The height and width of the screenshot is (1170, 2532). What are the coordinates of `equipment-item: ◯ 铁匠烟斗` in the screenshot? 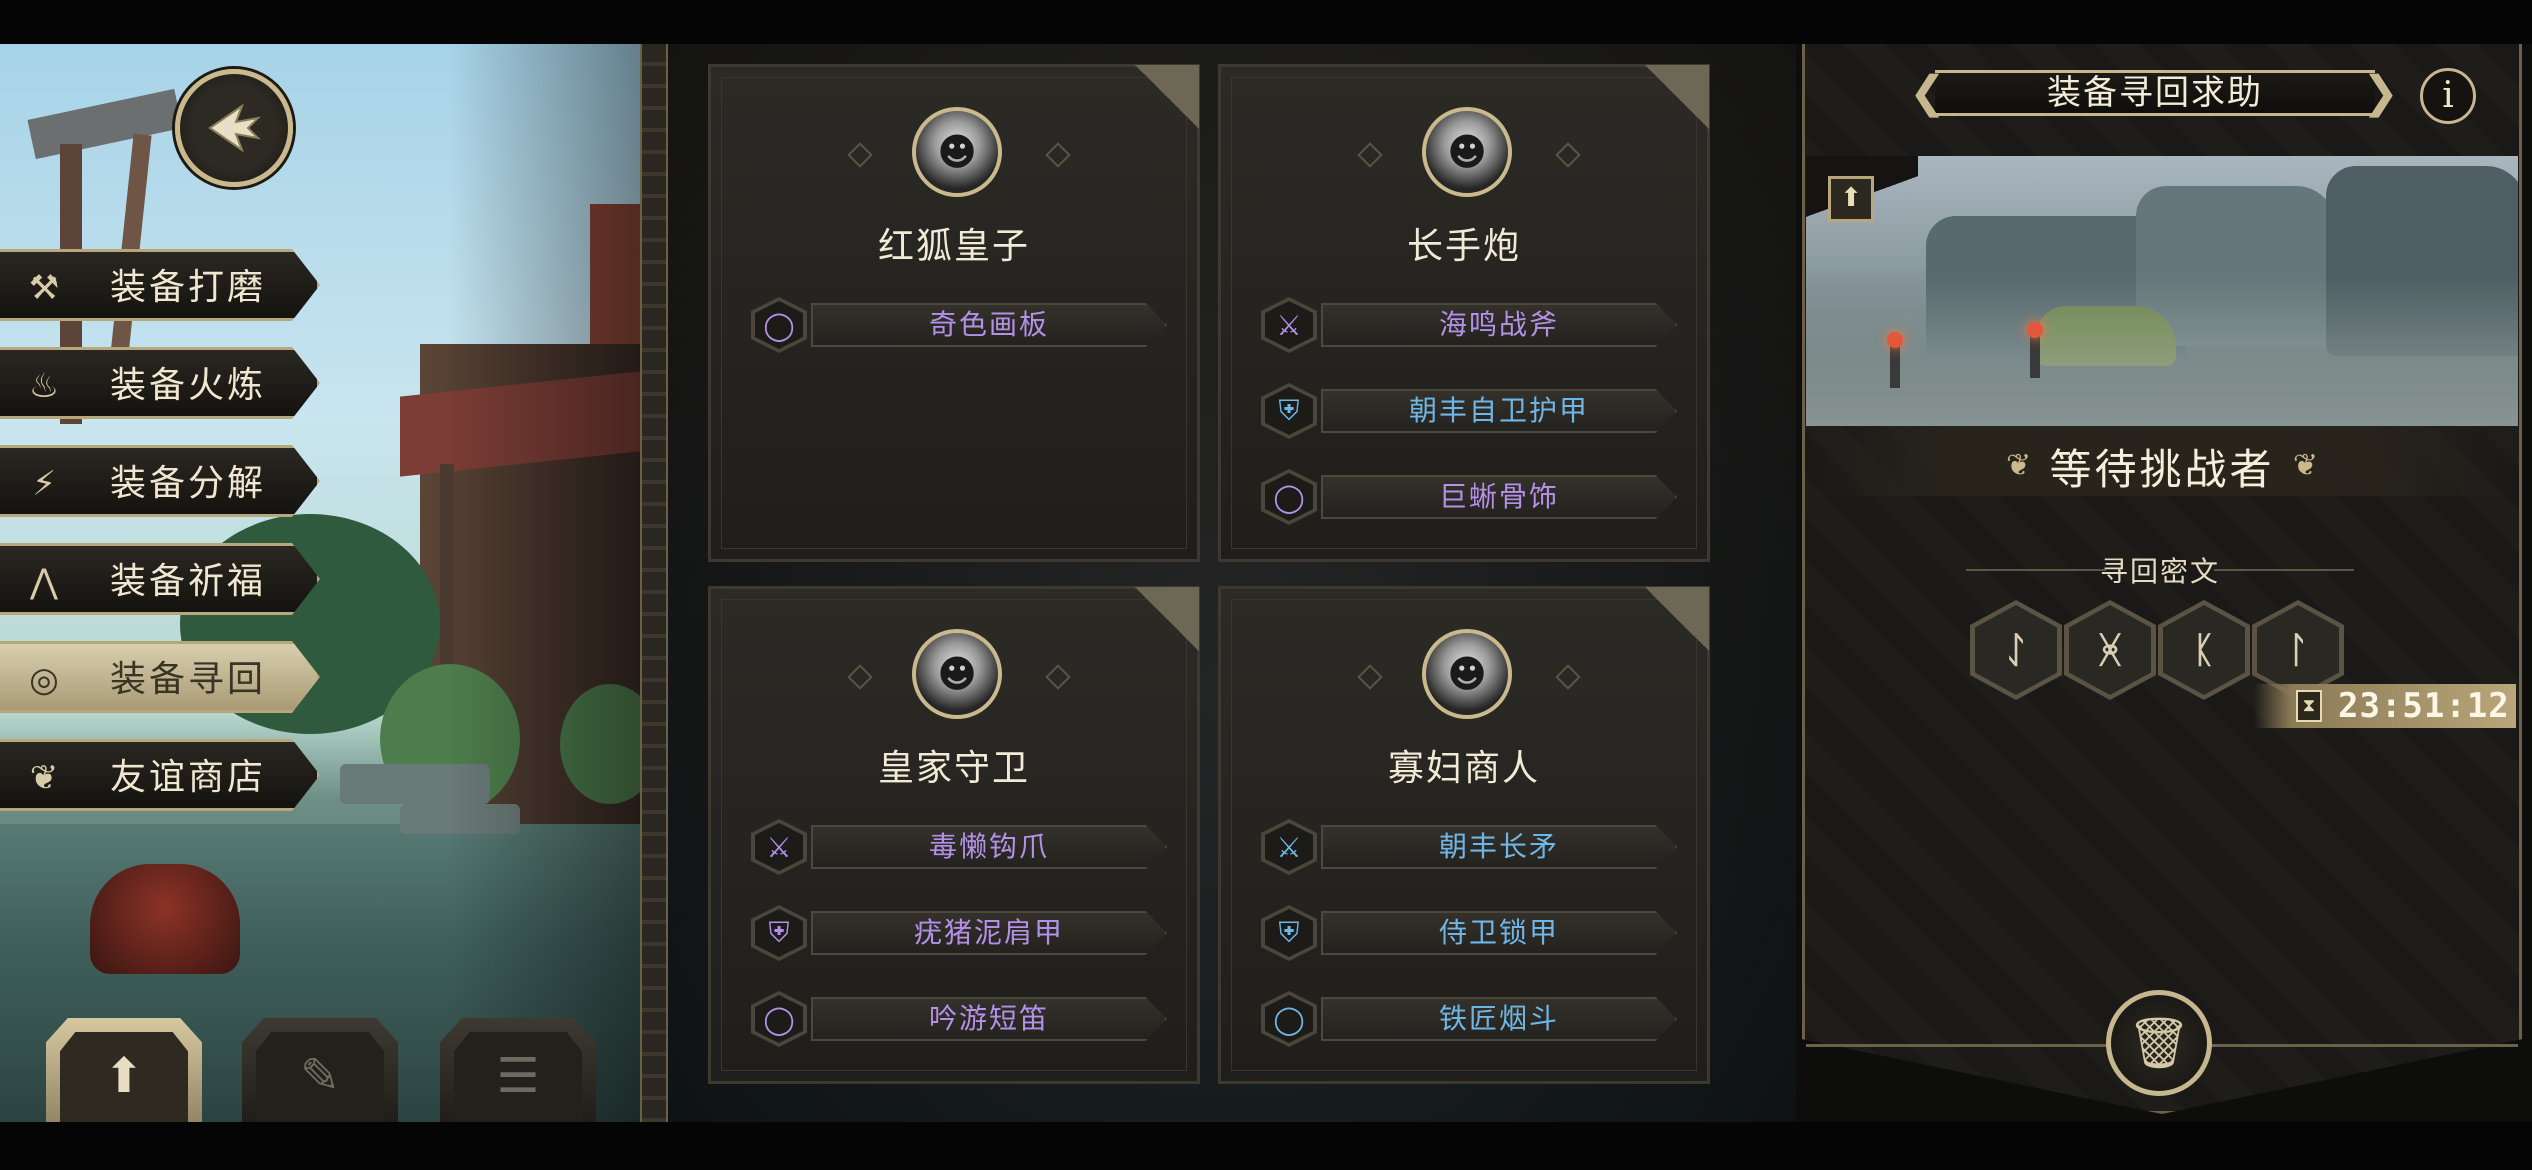 It's located at (1471, 1019).